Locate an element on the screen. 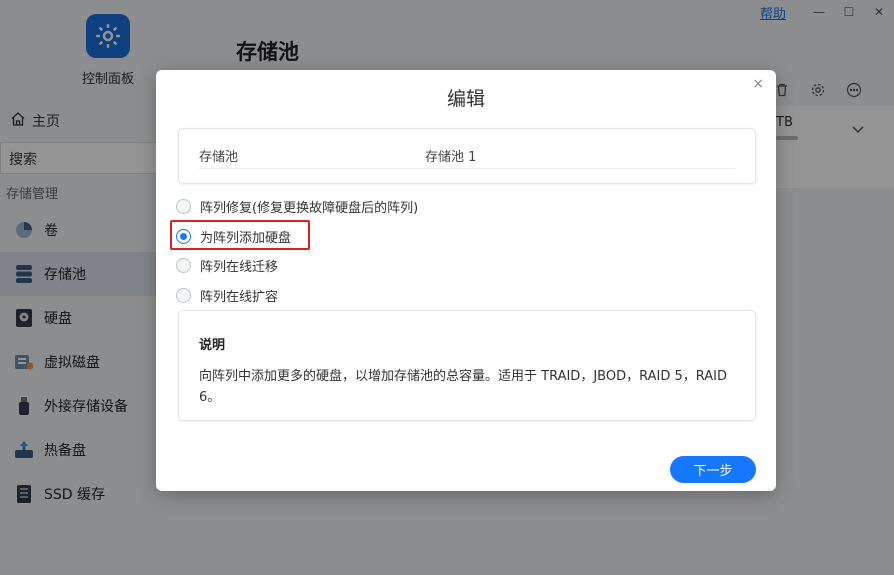 The height and width of the screenshot is (575, 894). edit-option-group: 阵列修复(修复更换故障硬盘后的阵列) 为阵列添加硬盘 阵列在线迁移 阵列在线扩容 is located at coordinates (294, 251).